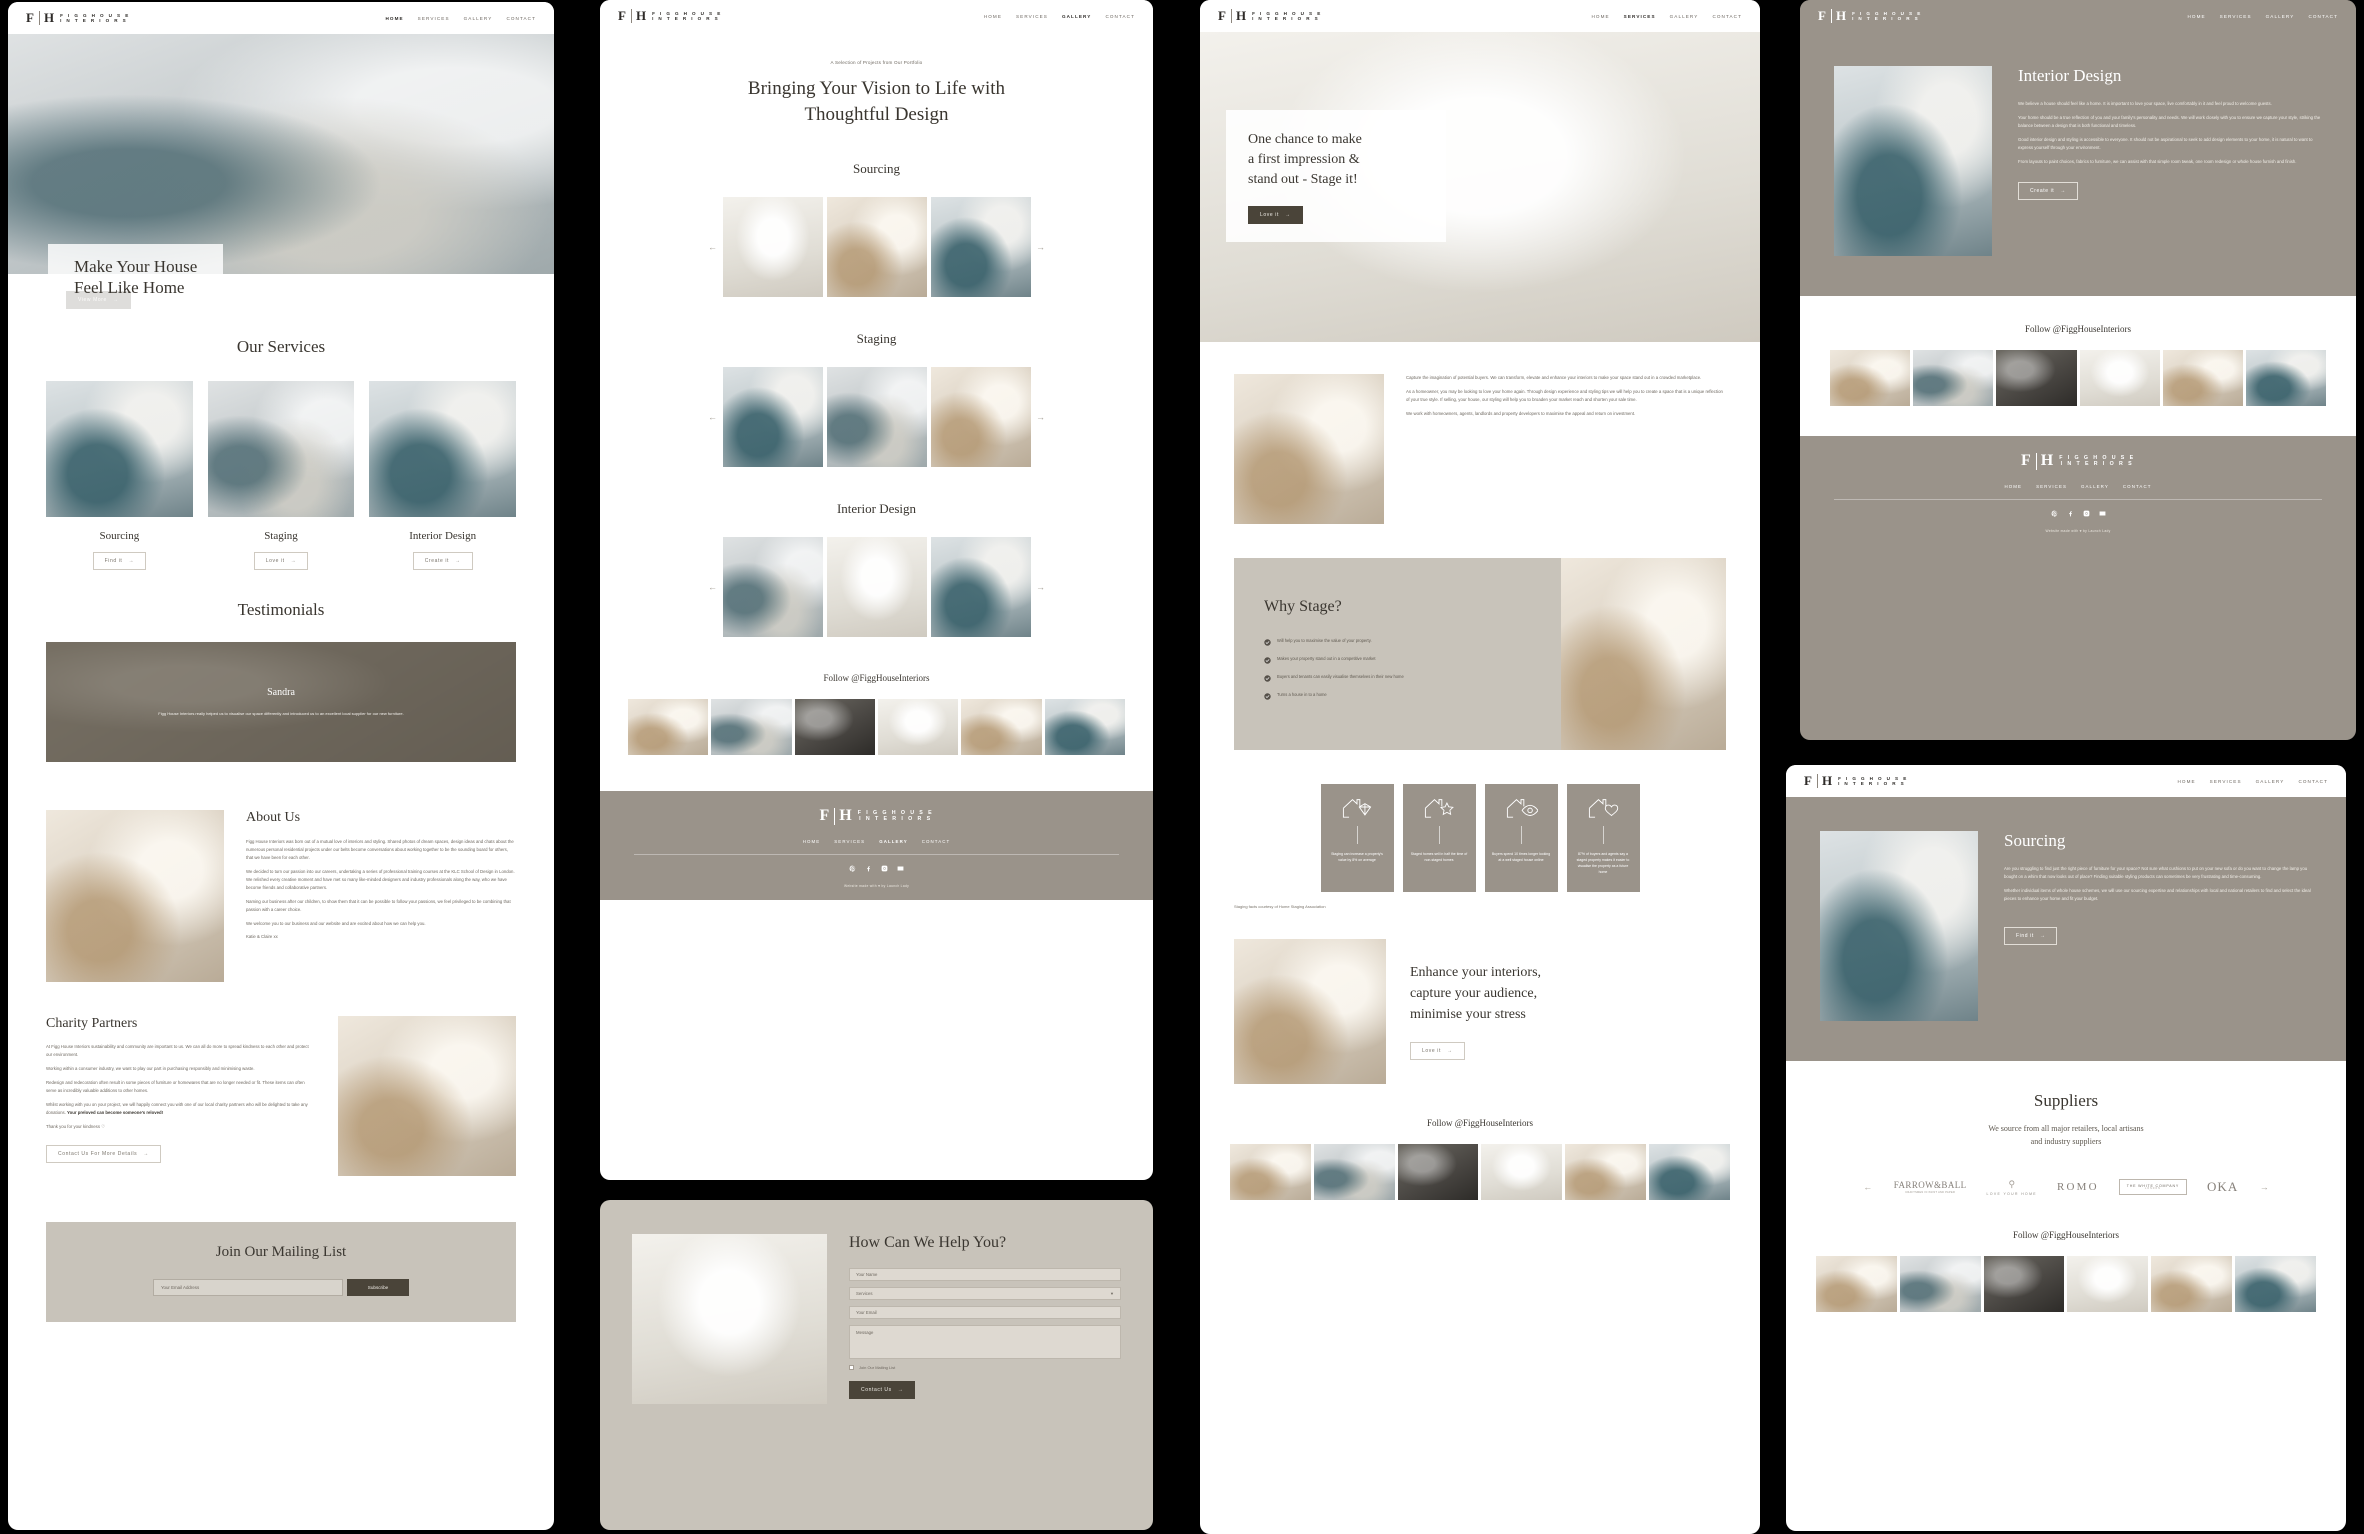 This screenshot has width=2364, height=1534. I want to click on carousel-next-icon-sourcing: →, so click(1041, 247).